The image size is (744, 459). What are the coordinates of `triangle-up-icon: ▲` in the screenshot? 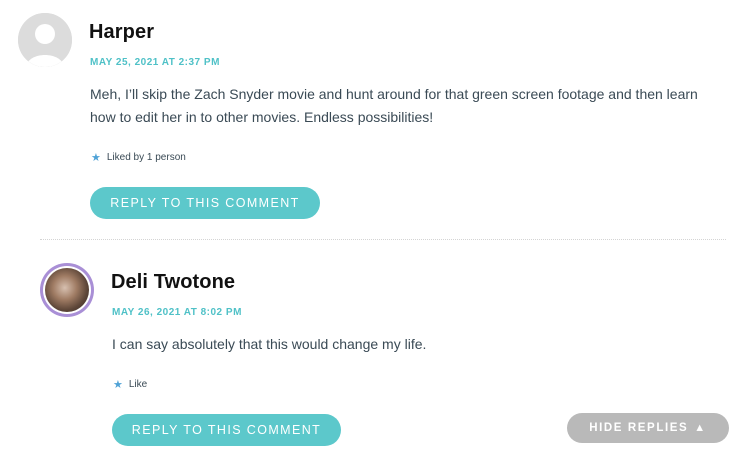 It's located at (700, 428).